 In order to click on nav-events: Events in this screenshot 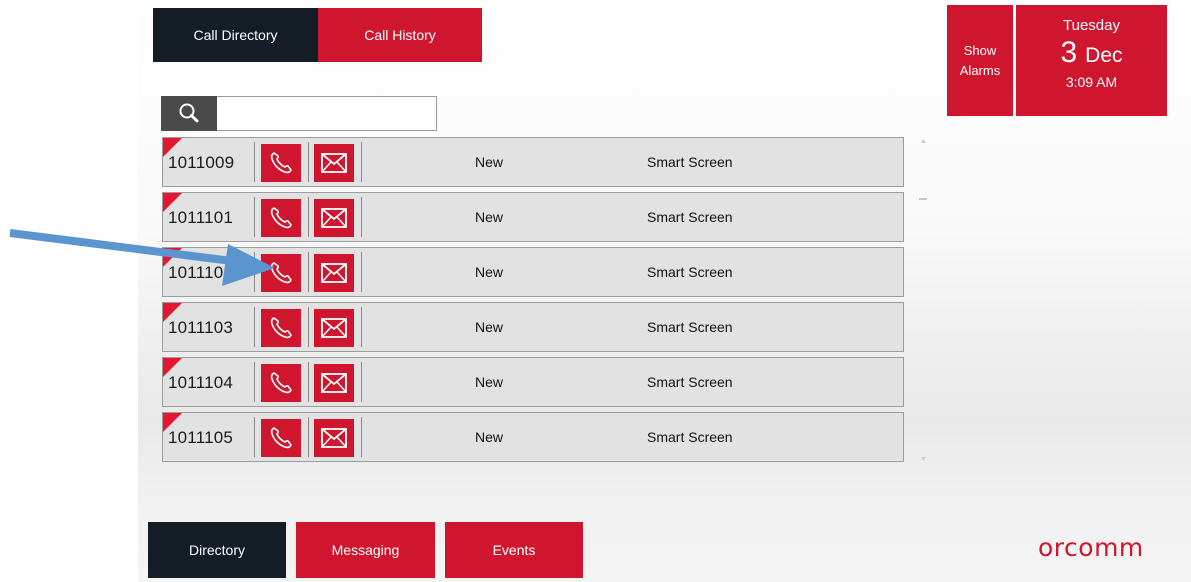, I will do `click(514, 550)`.